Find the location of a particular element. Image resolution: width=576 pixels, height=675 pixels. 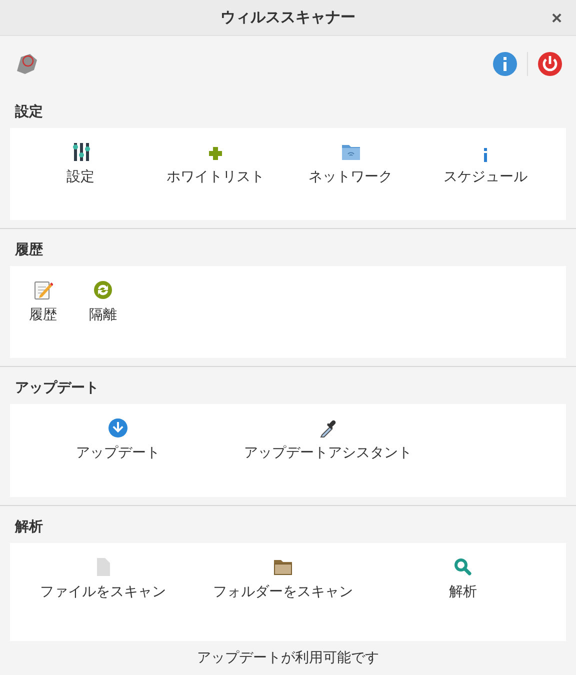

window-title: ウィルススキャナー is located at coordinates (288, 17).